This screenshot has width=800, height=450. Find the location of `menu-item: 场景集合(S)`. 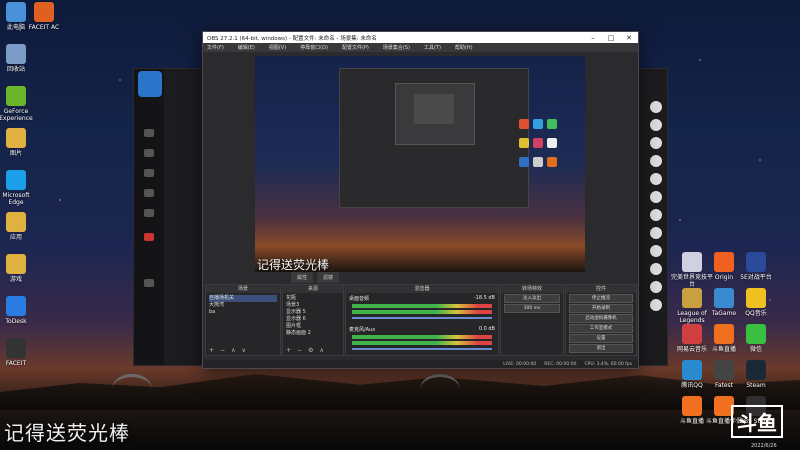

menu-item: 场景集合(S) is located at coordinates (396, 47).